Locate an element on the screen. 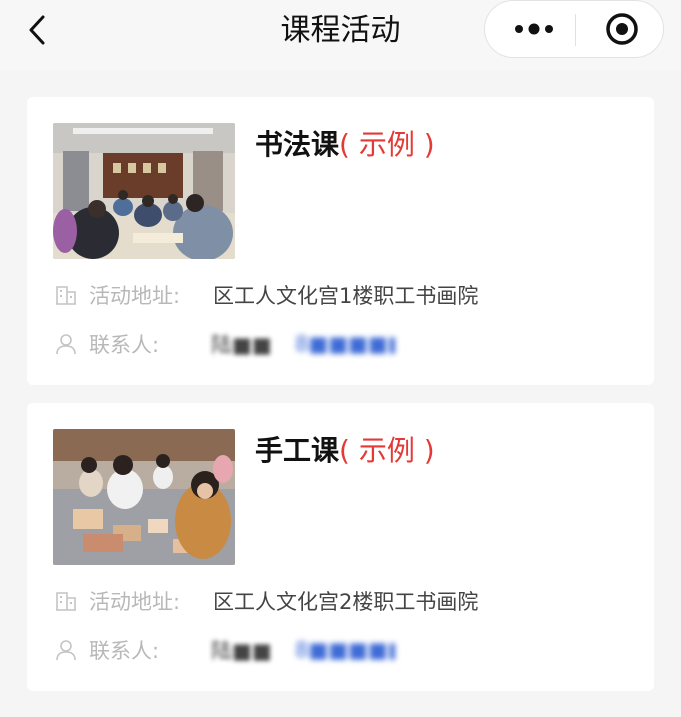 Image resolution: width=681 pixels, height=717 pixels. address-row: 活动地址: 区工人文化宫1楼职工书画院 is located at coordinates (343, 295).